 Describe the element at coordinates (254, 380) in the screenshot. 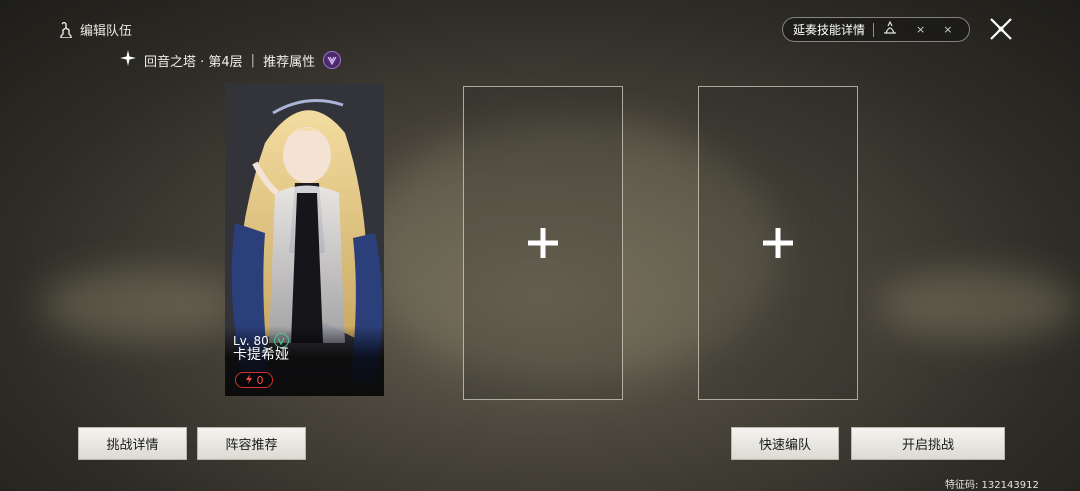

I see `energy-badge: 0` at that location.